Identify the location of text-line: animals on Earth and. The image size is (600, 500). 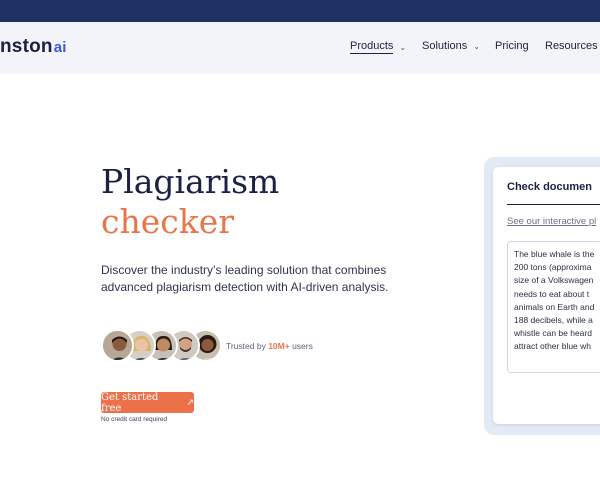
(554, 306).